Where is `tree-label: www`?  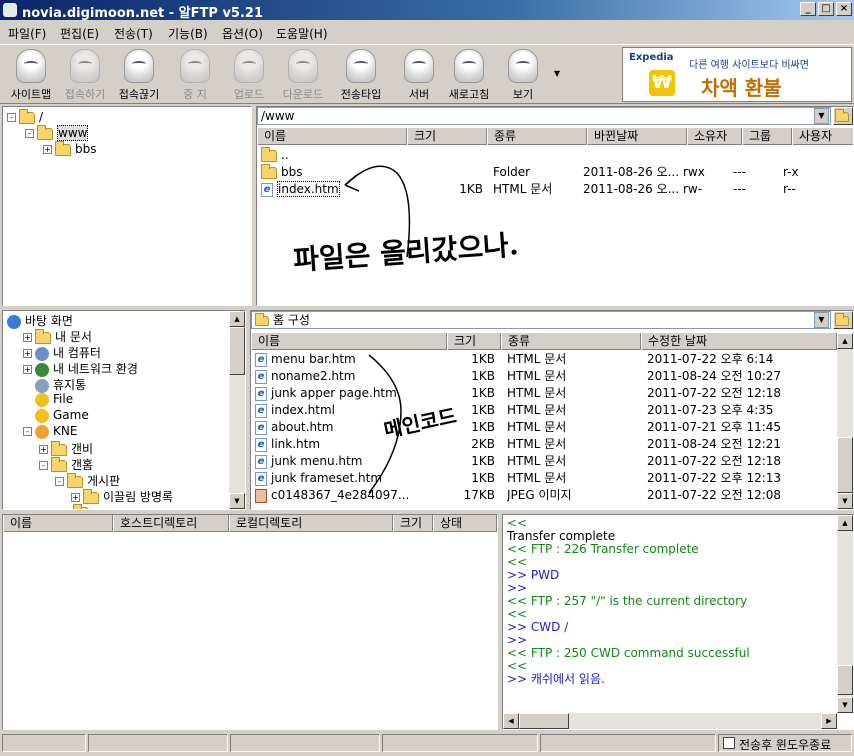
tree-label: www is located at coordinates (73, 133).